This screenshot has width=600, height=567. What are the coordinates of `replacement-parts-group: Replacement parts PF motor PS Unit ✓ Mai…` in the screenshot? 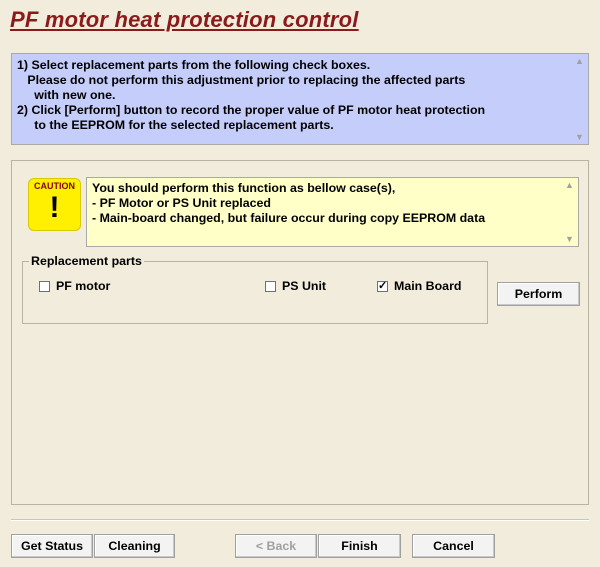 It's located at (255, 289).